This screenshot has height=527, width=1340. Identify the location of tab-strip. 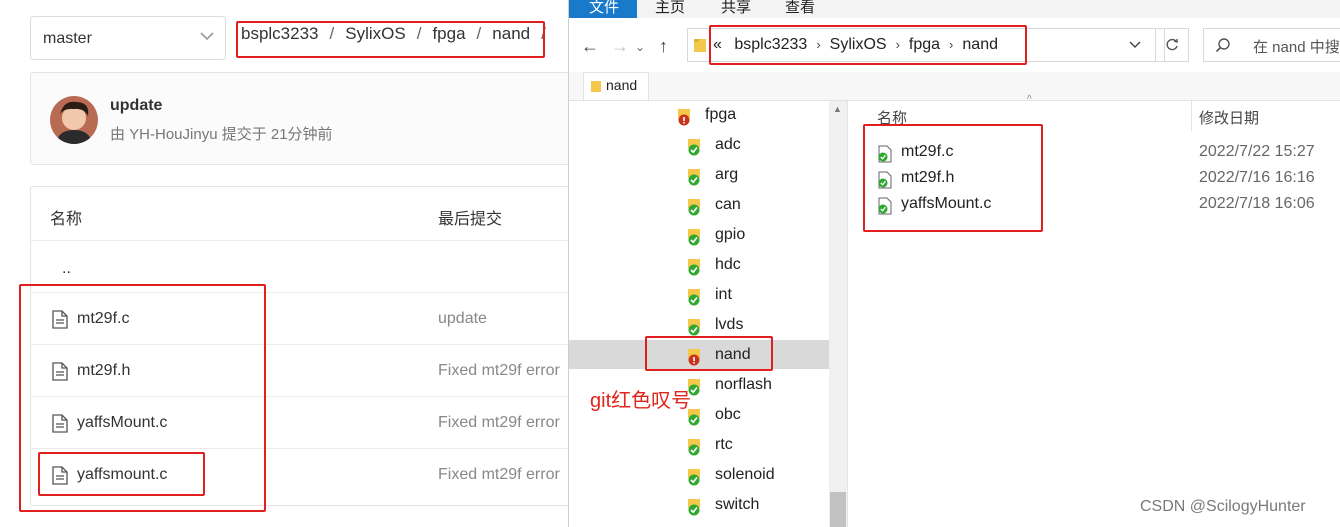
(954, 86).